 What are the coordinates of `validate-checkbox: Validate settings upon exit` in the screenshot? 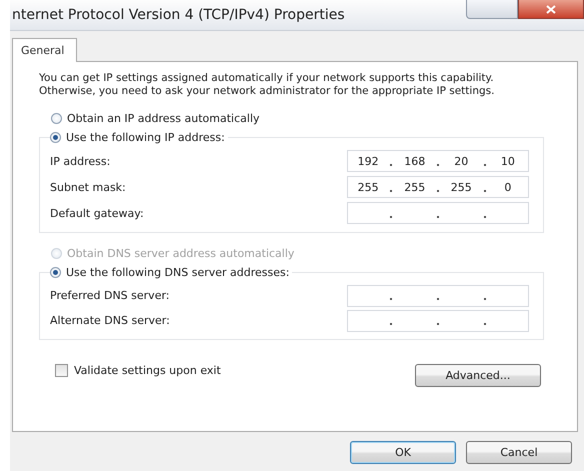 It's located at (138, 370).